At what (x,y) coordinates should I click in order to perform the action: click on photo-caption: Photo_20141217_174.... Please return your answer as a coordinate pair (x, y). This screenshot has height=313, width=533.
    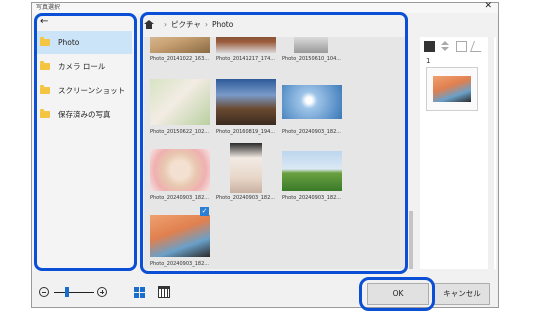
    Looking at the image, I should click on (246, 59).